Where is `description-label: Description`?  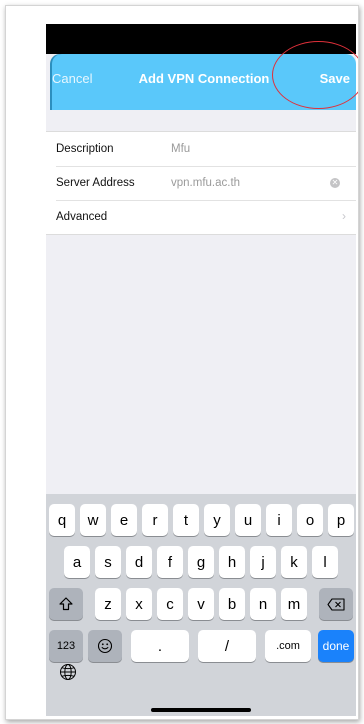 description-label: Description is located at coordinates (85, 149).